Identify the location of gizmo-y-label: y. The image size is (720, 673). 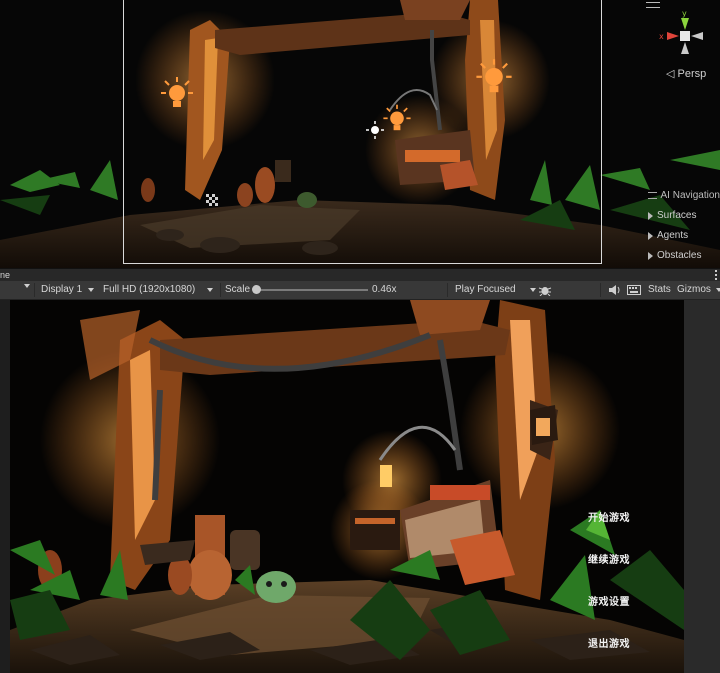
(684, 13).